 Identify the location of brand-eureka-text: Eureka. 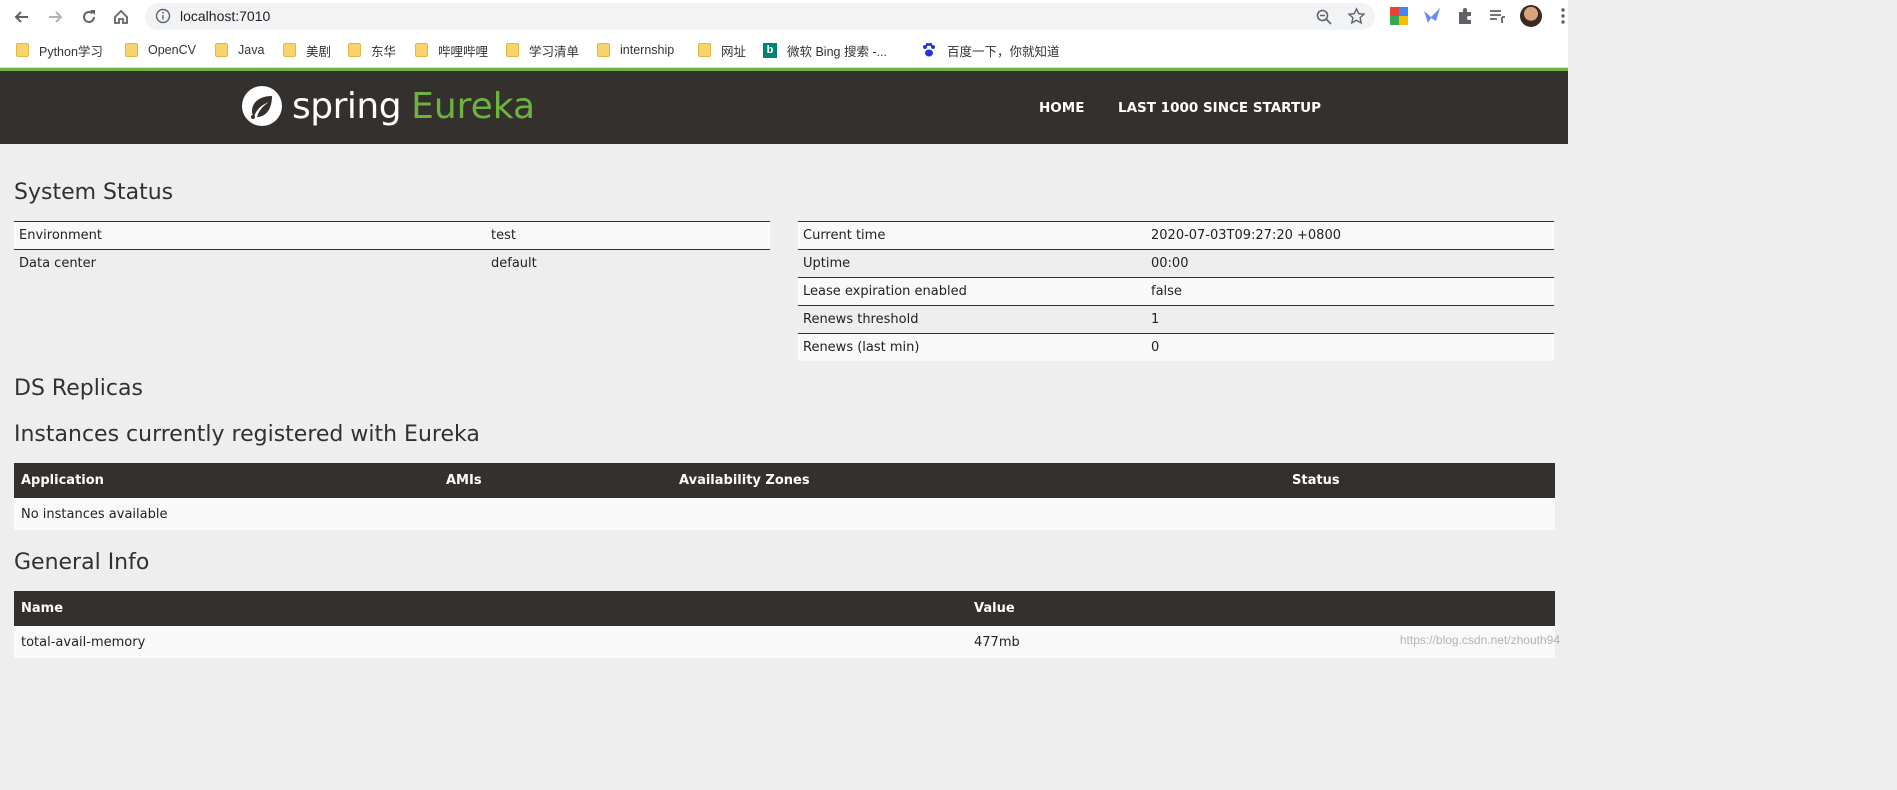
(473, 106).